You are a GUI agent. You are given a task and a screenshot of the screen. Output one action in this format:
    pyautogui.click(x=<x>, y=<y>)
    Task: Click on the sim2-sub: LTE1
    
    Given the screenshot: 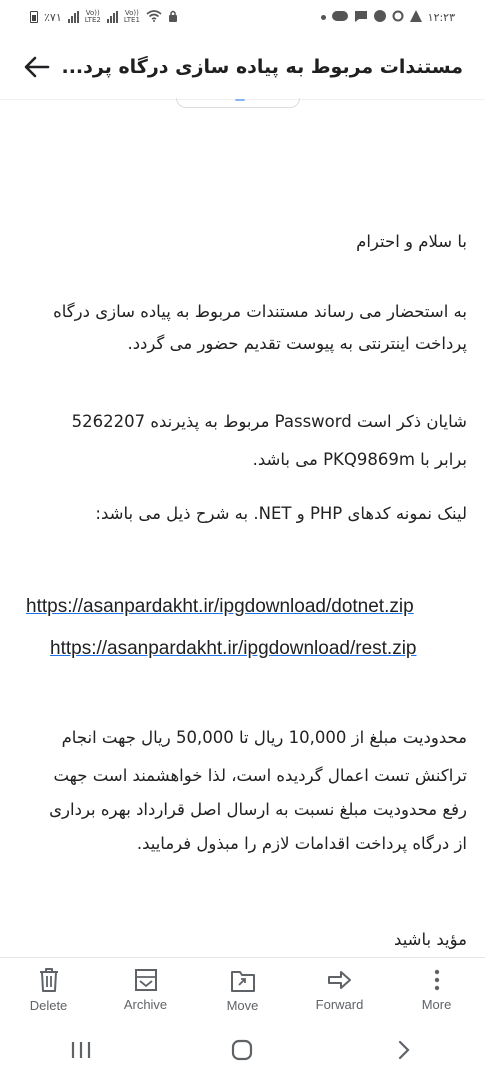 What is the action you would take?
    pyautogui.click(x=131, y=20)
    